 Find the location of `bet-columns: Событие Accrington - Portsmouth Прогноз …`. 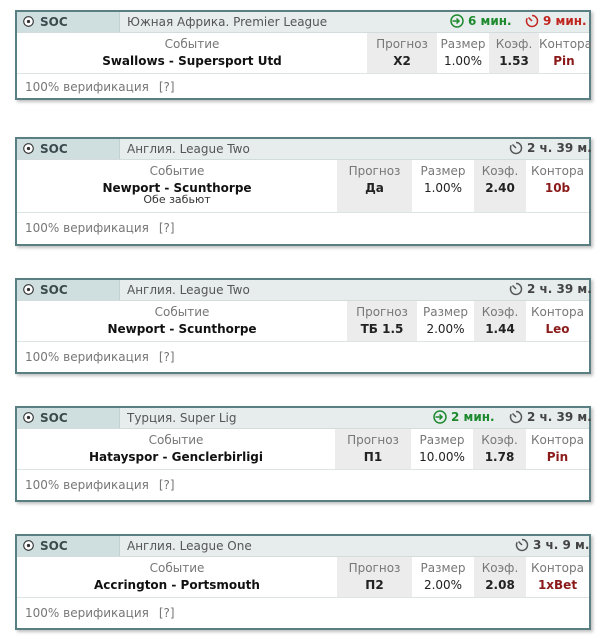

bet-columns: Событие Accrington - Portsmouth Прогноз … is located at coordinates (303, 577).